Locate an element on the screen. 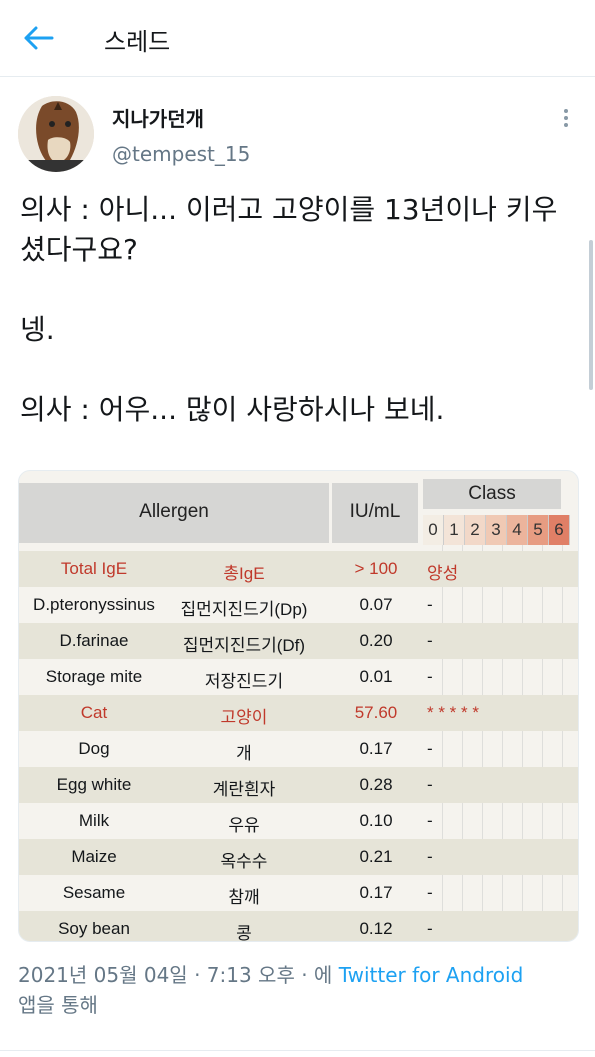  allergen-name-ko: 옥수수 is located at coordinates (244, 861).